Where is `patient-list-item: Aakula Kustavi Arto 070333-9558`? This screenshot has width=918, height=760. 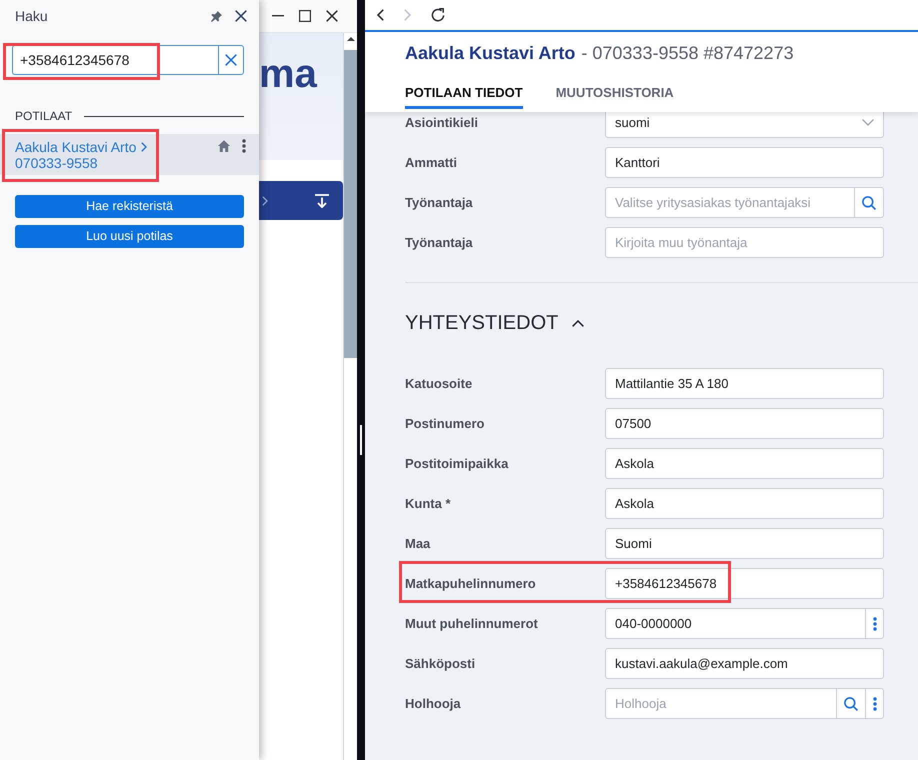 patient-list-item: Aakula Kustavi Arto 070333-9558 is located at coordinates (129, 154).